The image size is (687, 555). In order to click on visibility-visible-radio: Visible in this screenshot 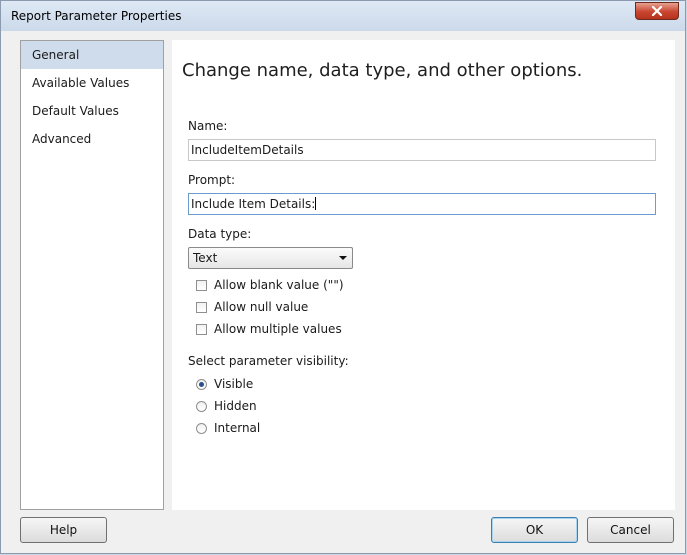, I will do `click(224, 384)`.